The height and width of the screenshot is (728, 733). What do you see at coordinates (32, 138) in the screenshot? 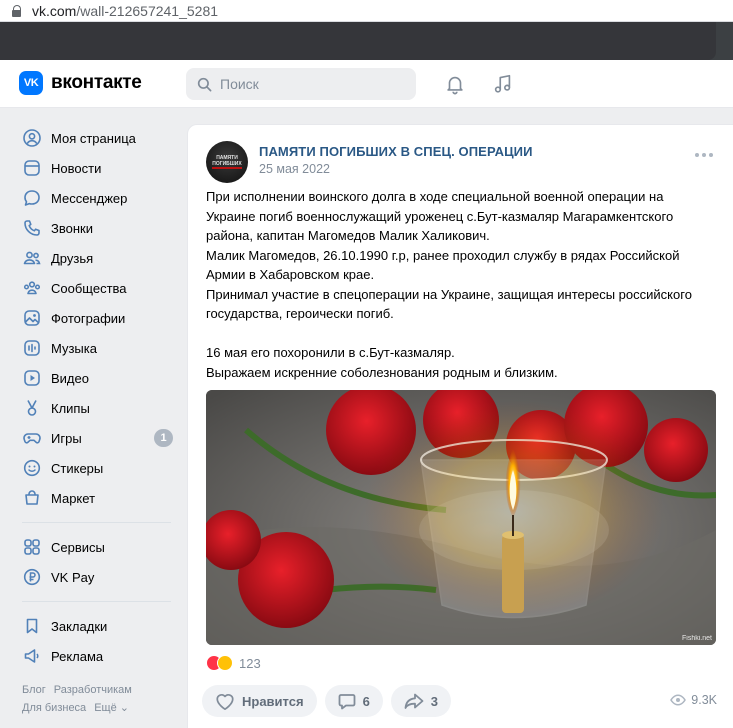
I see `user-circle-icon` at bounding box center [32, 138].